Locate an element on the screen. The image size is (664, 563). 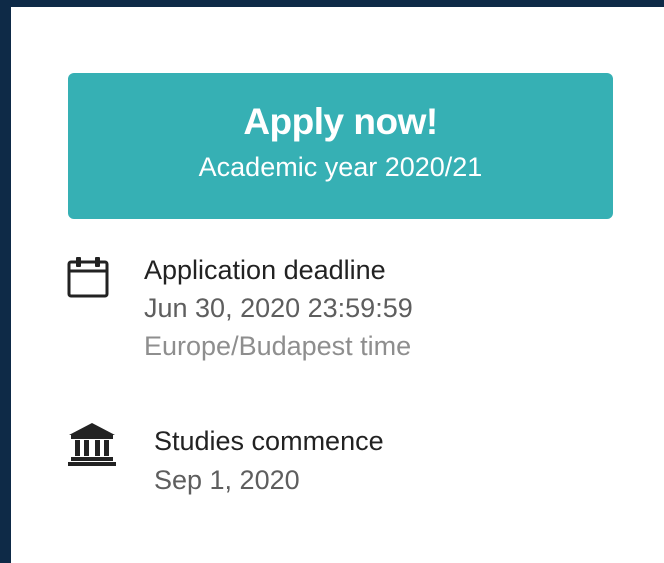
institution-icon is located at coordinates (92, 444).